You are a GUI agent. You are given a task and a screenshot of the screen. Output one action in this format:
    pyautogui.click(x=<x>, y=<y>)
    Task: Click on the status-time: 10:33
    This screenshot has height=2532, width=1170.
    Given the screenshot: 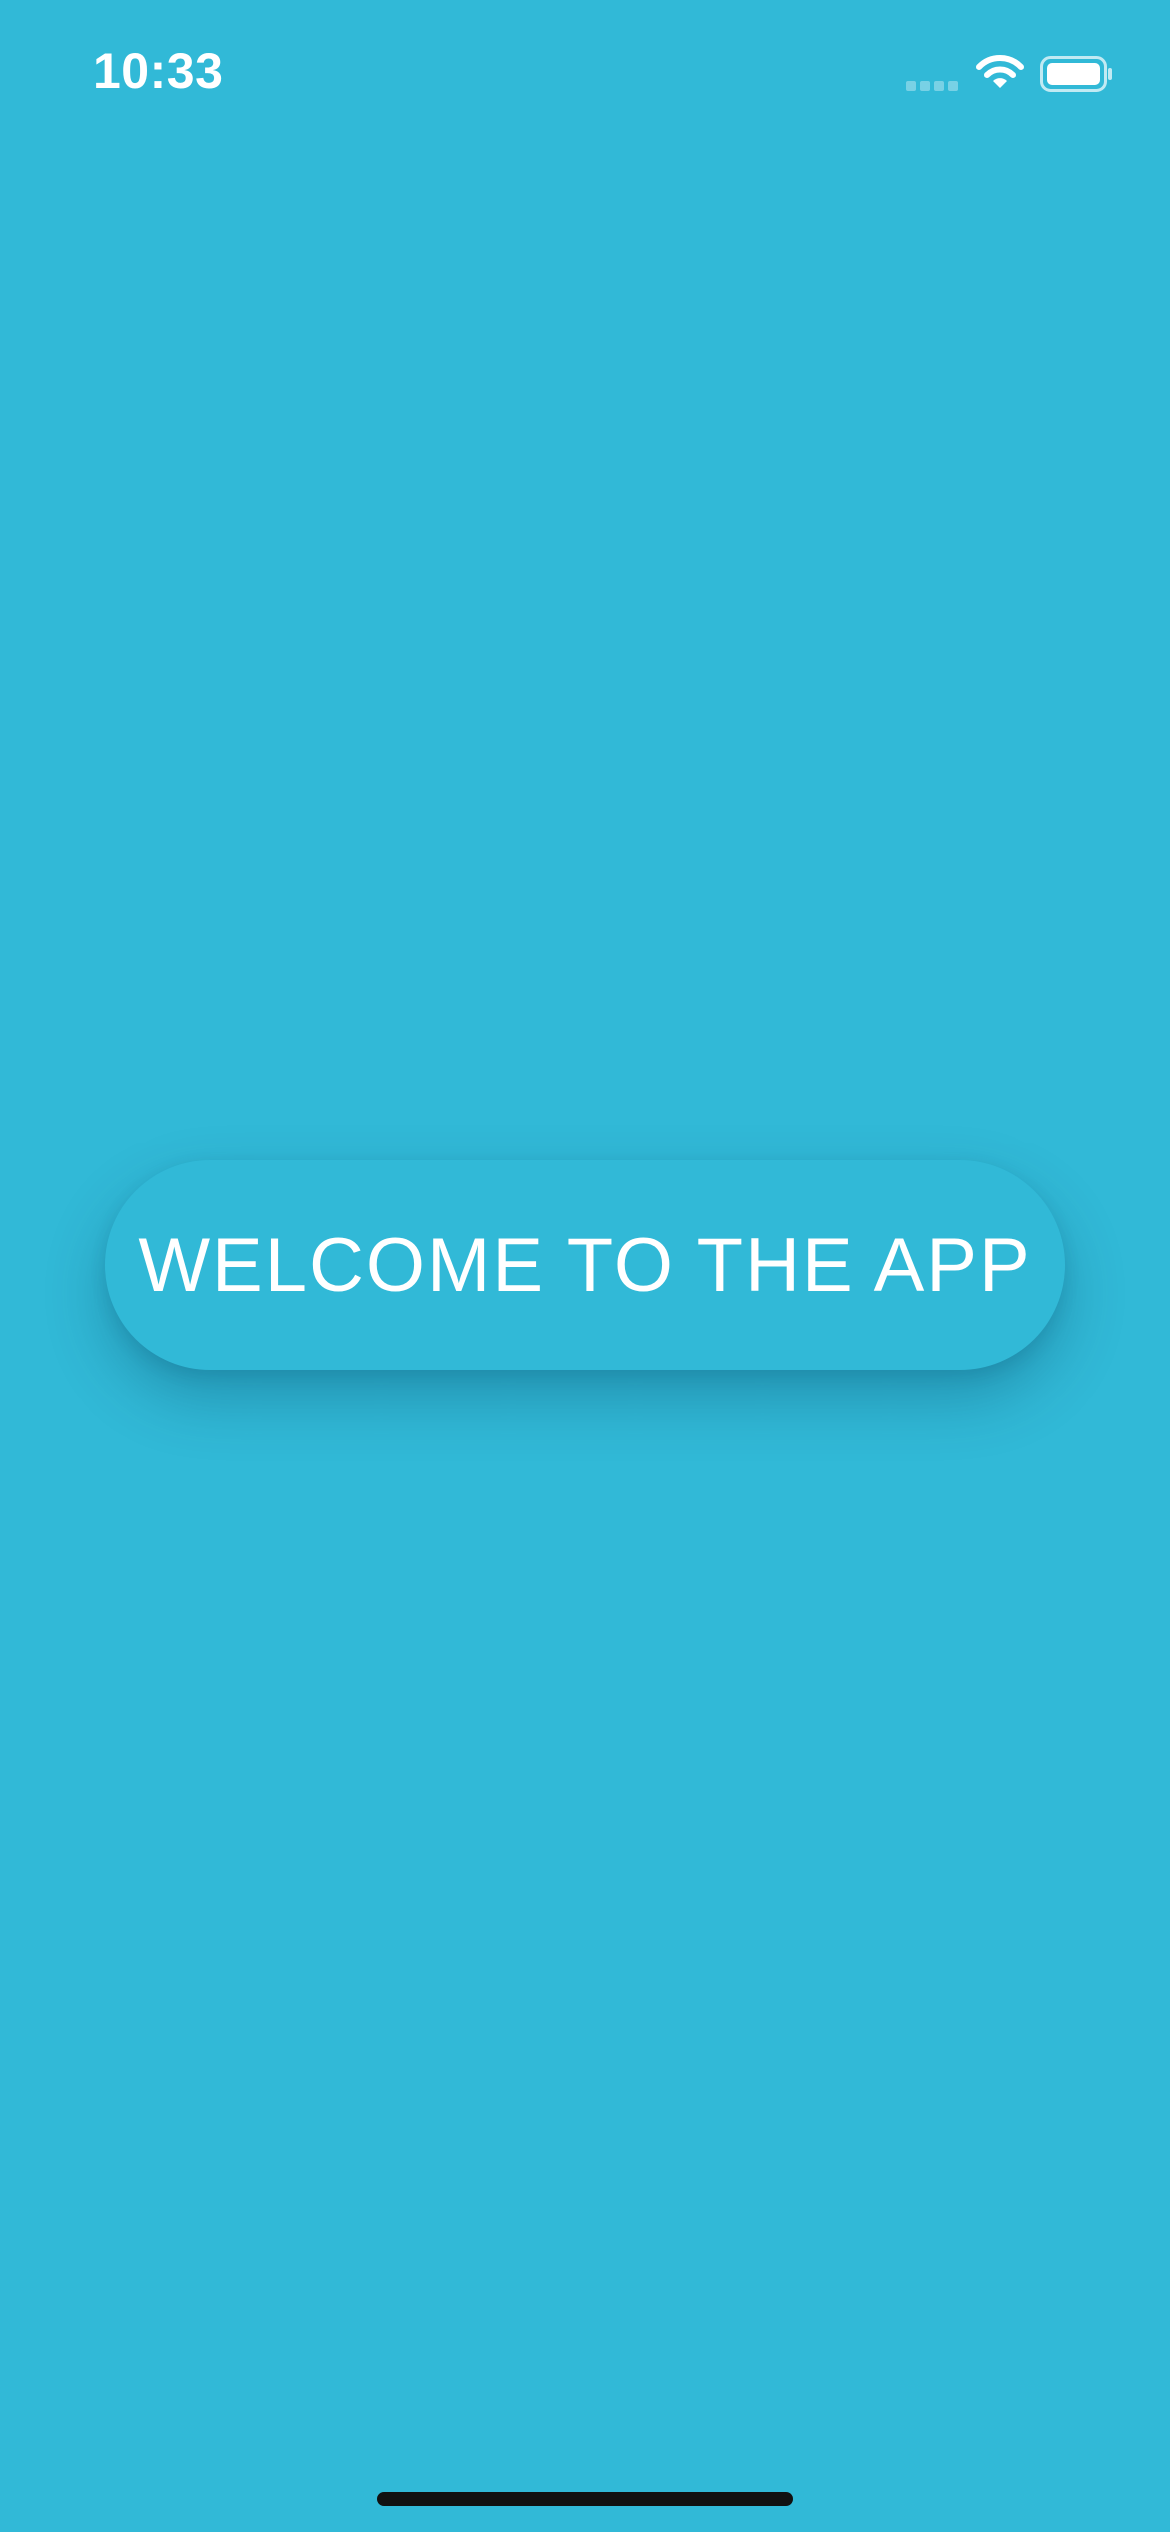 What is the action you would take?
    pyautogui.click(x=158, y=71)
    